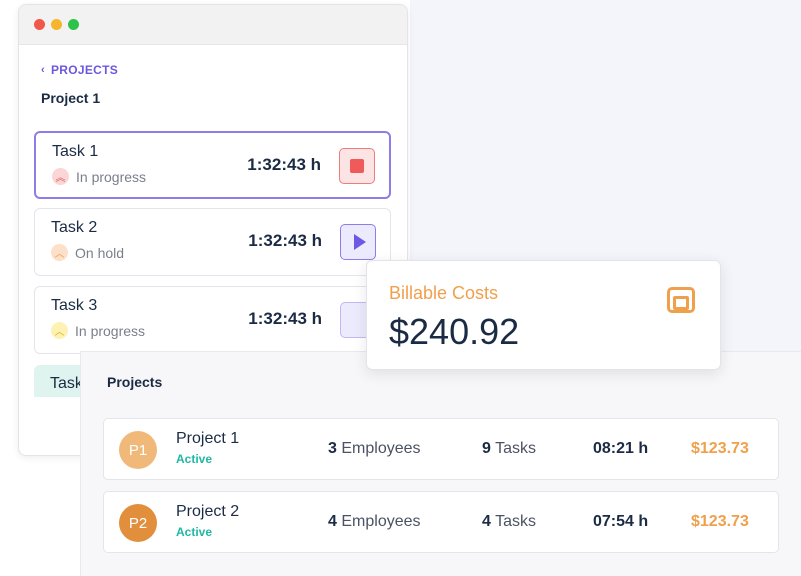 This screenshot has height=576, width=801. What do you see at coordinates (212, 242) in the screenshot?
I see `task-card-2: Task 2 ︿ On hold 1:32:43 h` at bounding box center [212, 242].